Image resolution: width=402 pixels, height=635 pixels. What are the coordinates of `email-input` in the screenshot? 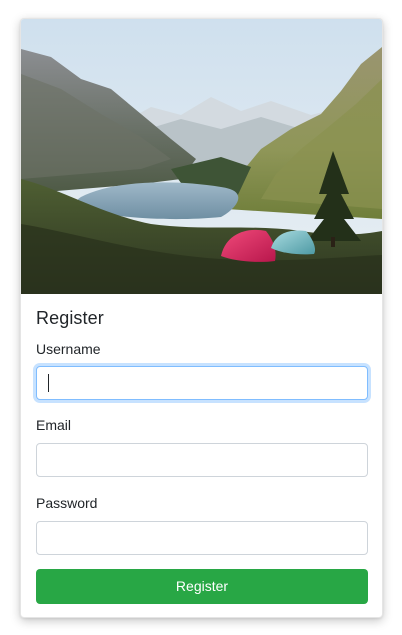 It's located at (202, 460).